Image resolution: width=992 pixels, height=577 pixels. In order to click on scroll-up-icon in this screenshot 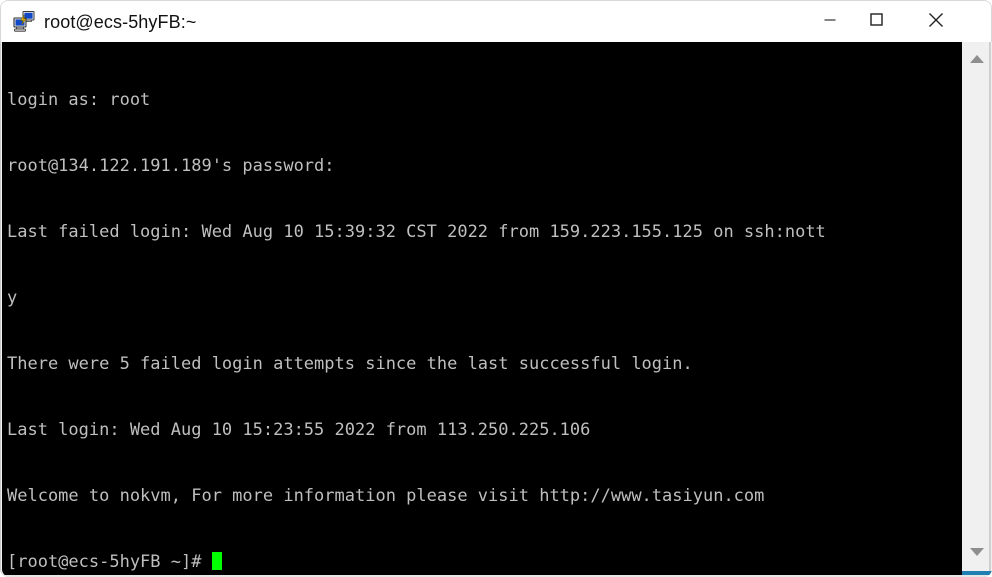, I will do `click(976, 59)`.